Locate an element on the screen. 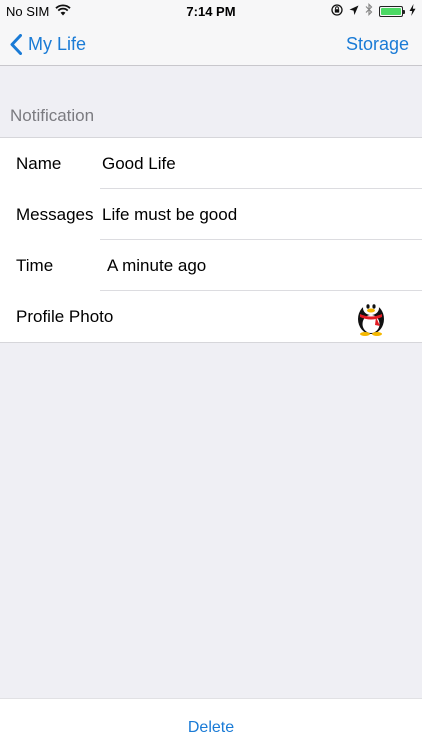 This screenshot has width=422, height=750. back-button: My Life is located at coordinates (48, 44).